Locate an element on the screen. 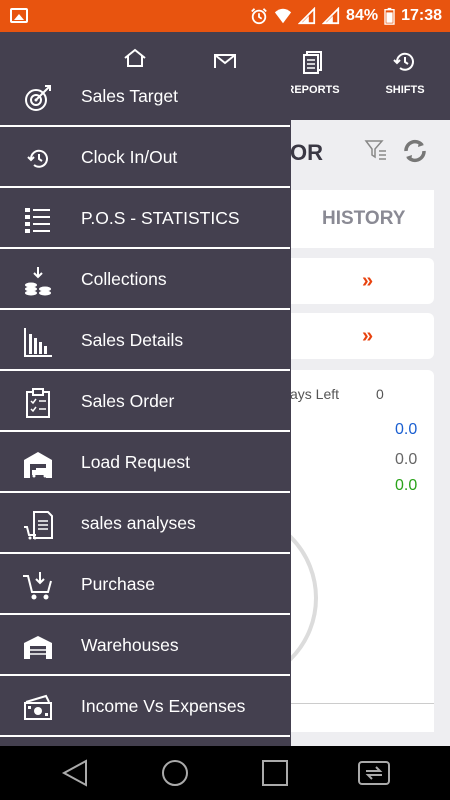 Image resolution: width=450 pixels, height=800 pixels. drawer-item-collections: Collections is located at coordinates (145, 280).